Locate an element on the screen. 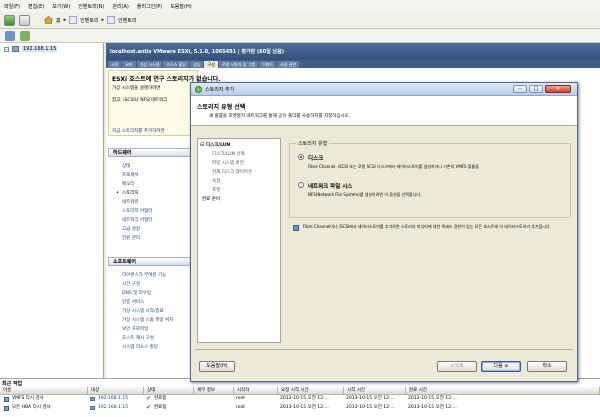  back-button is located at coordinates (9, 20).